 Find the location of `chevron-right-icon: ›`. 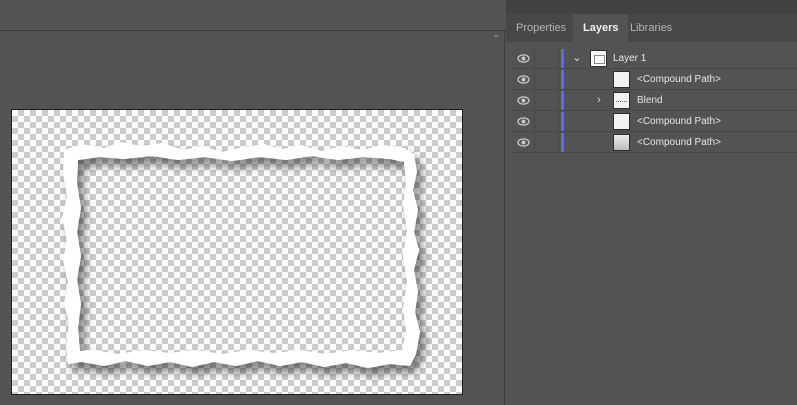

chevron-right-icon: › is located at coordinates (599, 100).